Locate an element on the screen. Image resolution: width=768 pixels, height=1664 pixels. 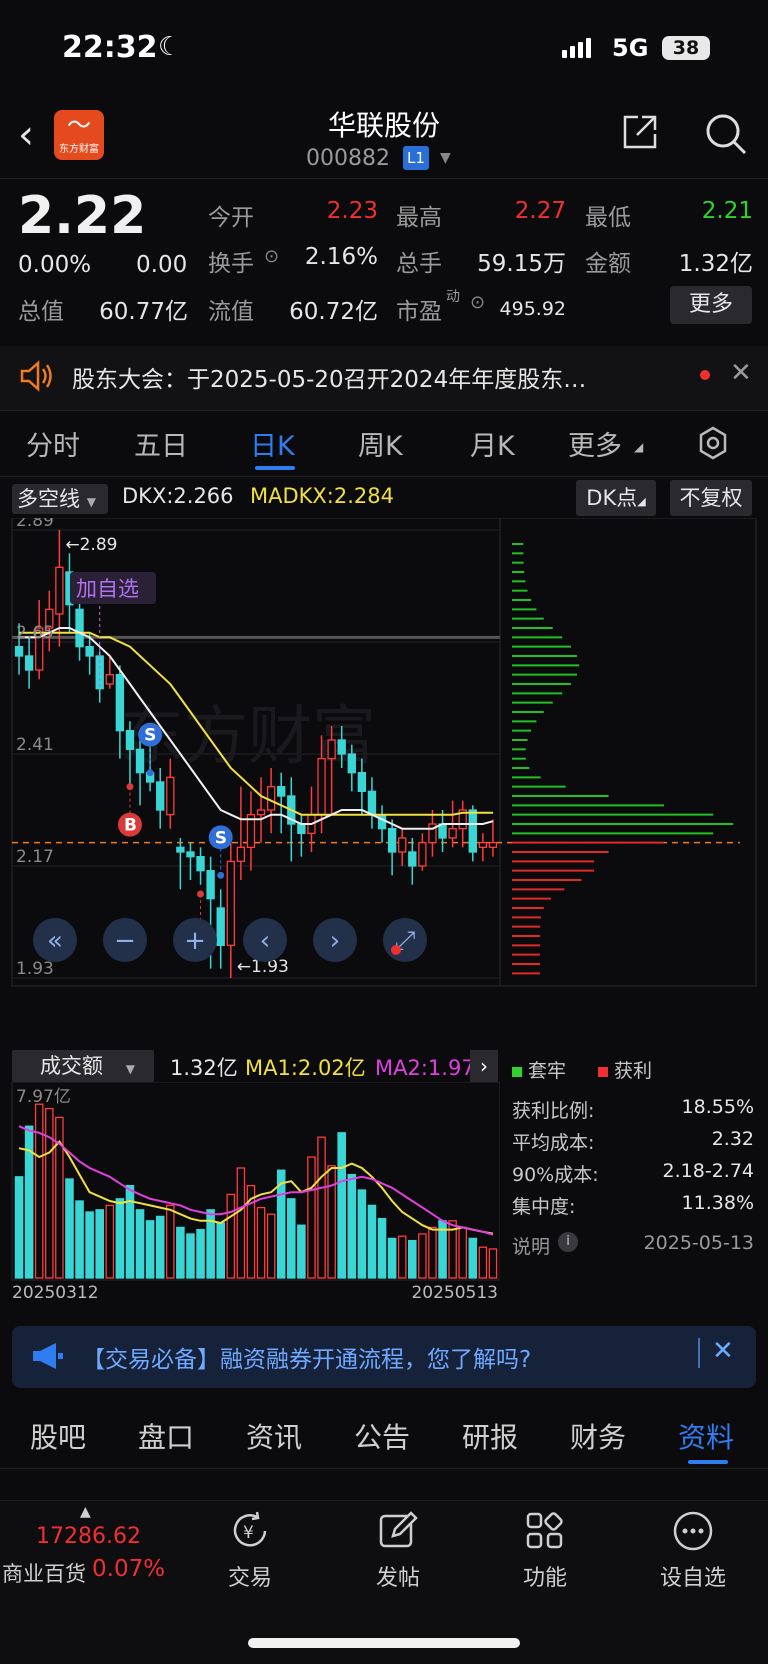
tab-research: 研报 is located at coordinates (490, 1436).